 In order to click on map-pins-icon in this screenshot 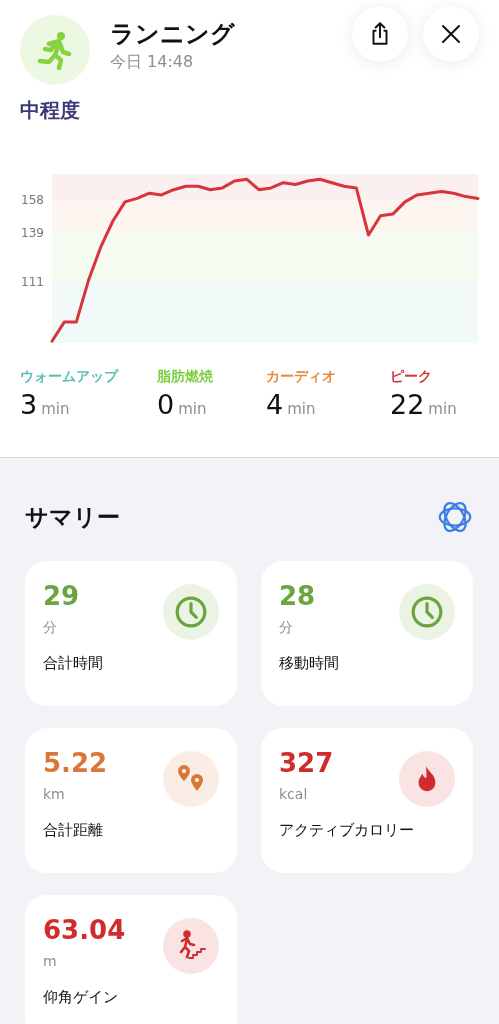, I will do `click(191, 779)`.